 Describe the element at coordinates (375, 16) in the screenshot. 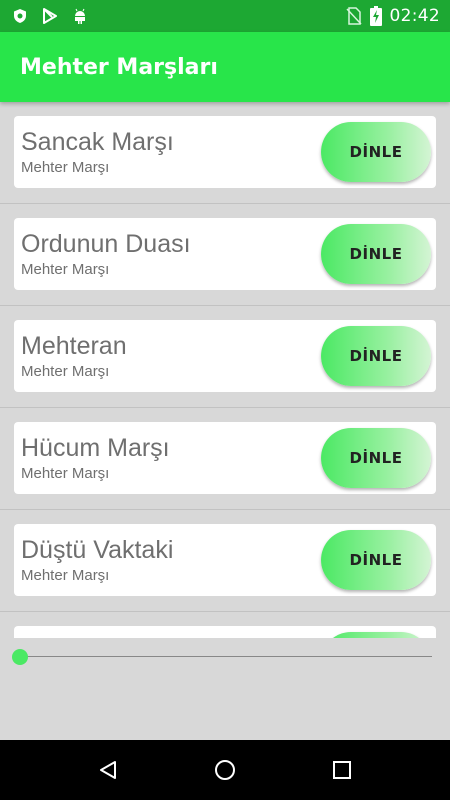

I see `battery-charging-icon` at that location.